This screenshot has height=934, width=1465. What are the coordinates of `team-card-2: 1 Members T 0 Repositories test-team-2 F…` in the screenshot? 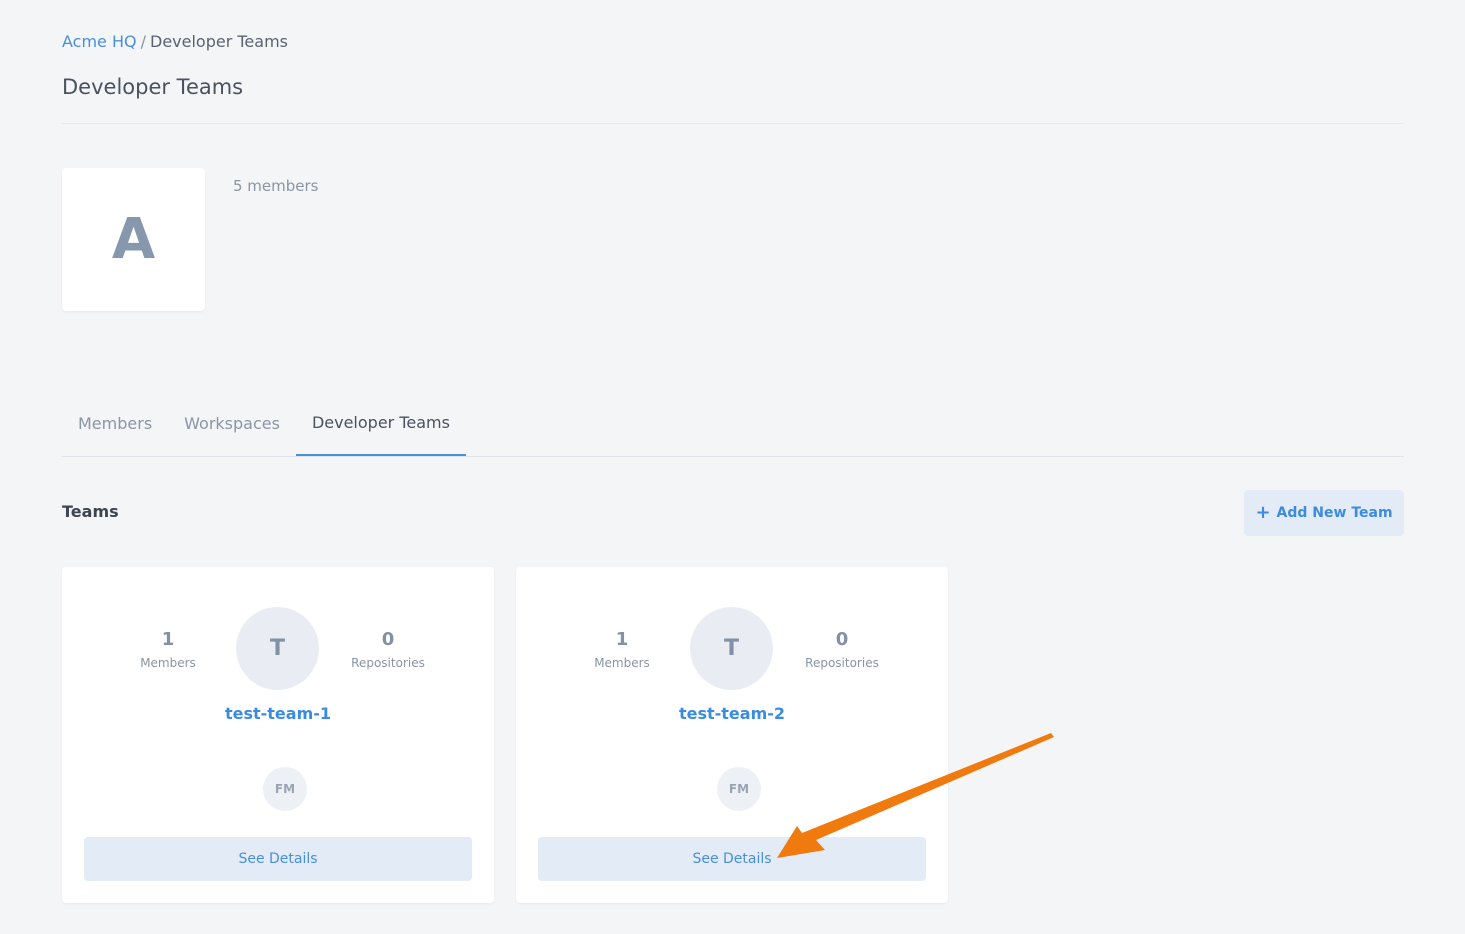 It's located at (732, 735).